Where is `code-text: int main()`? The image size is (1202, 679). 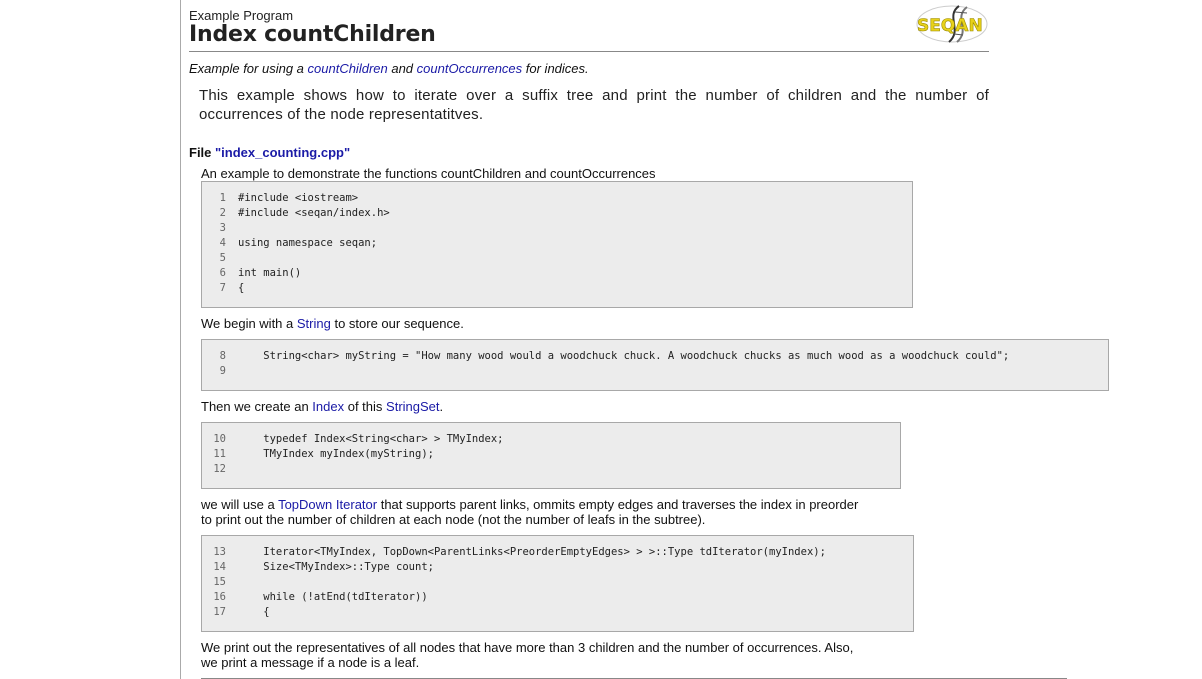 code-text: int main() is located at coordinates (270, 273).